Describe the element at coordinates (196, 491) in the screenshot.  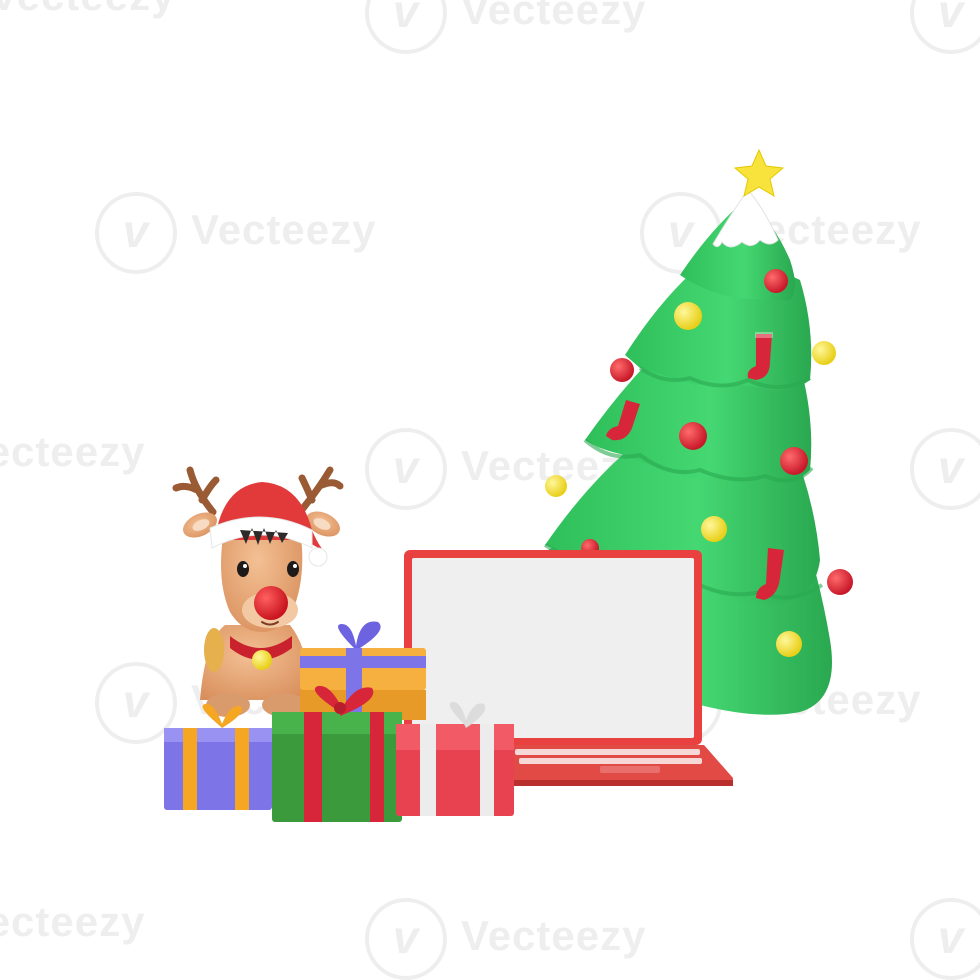
I see `antler-left` at that location.